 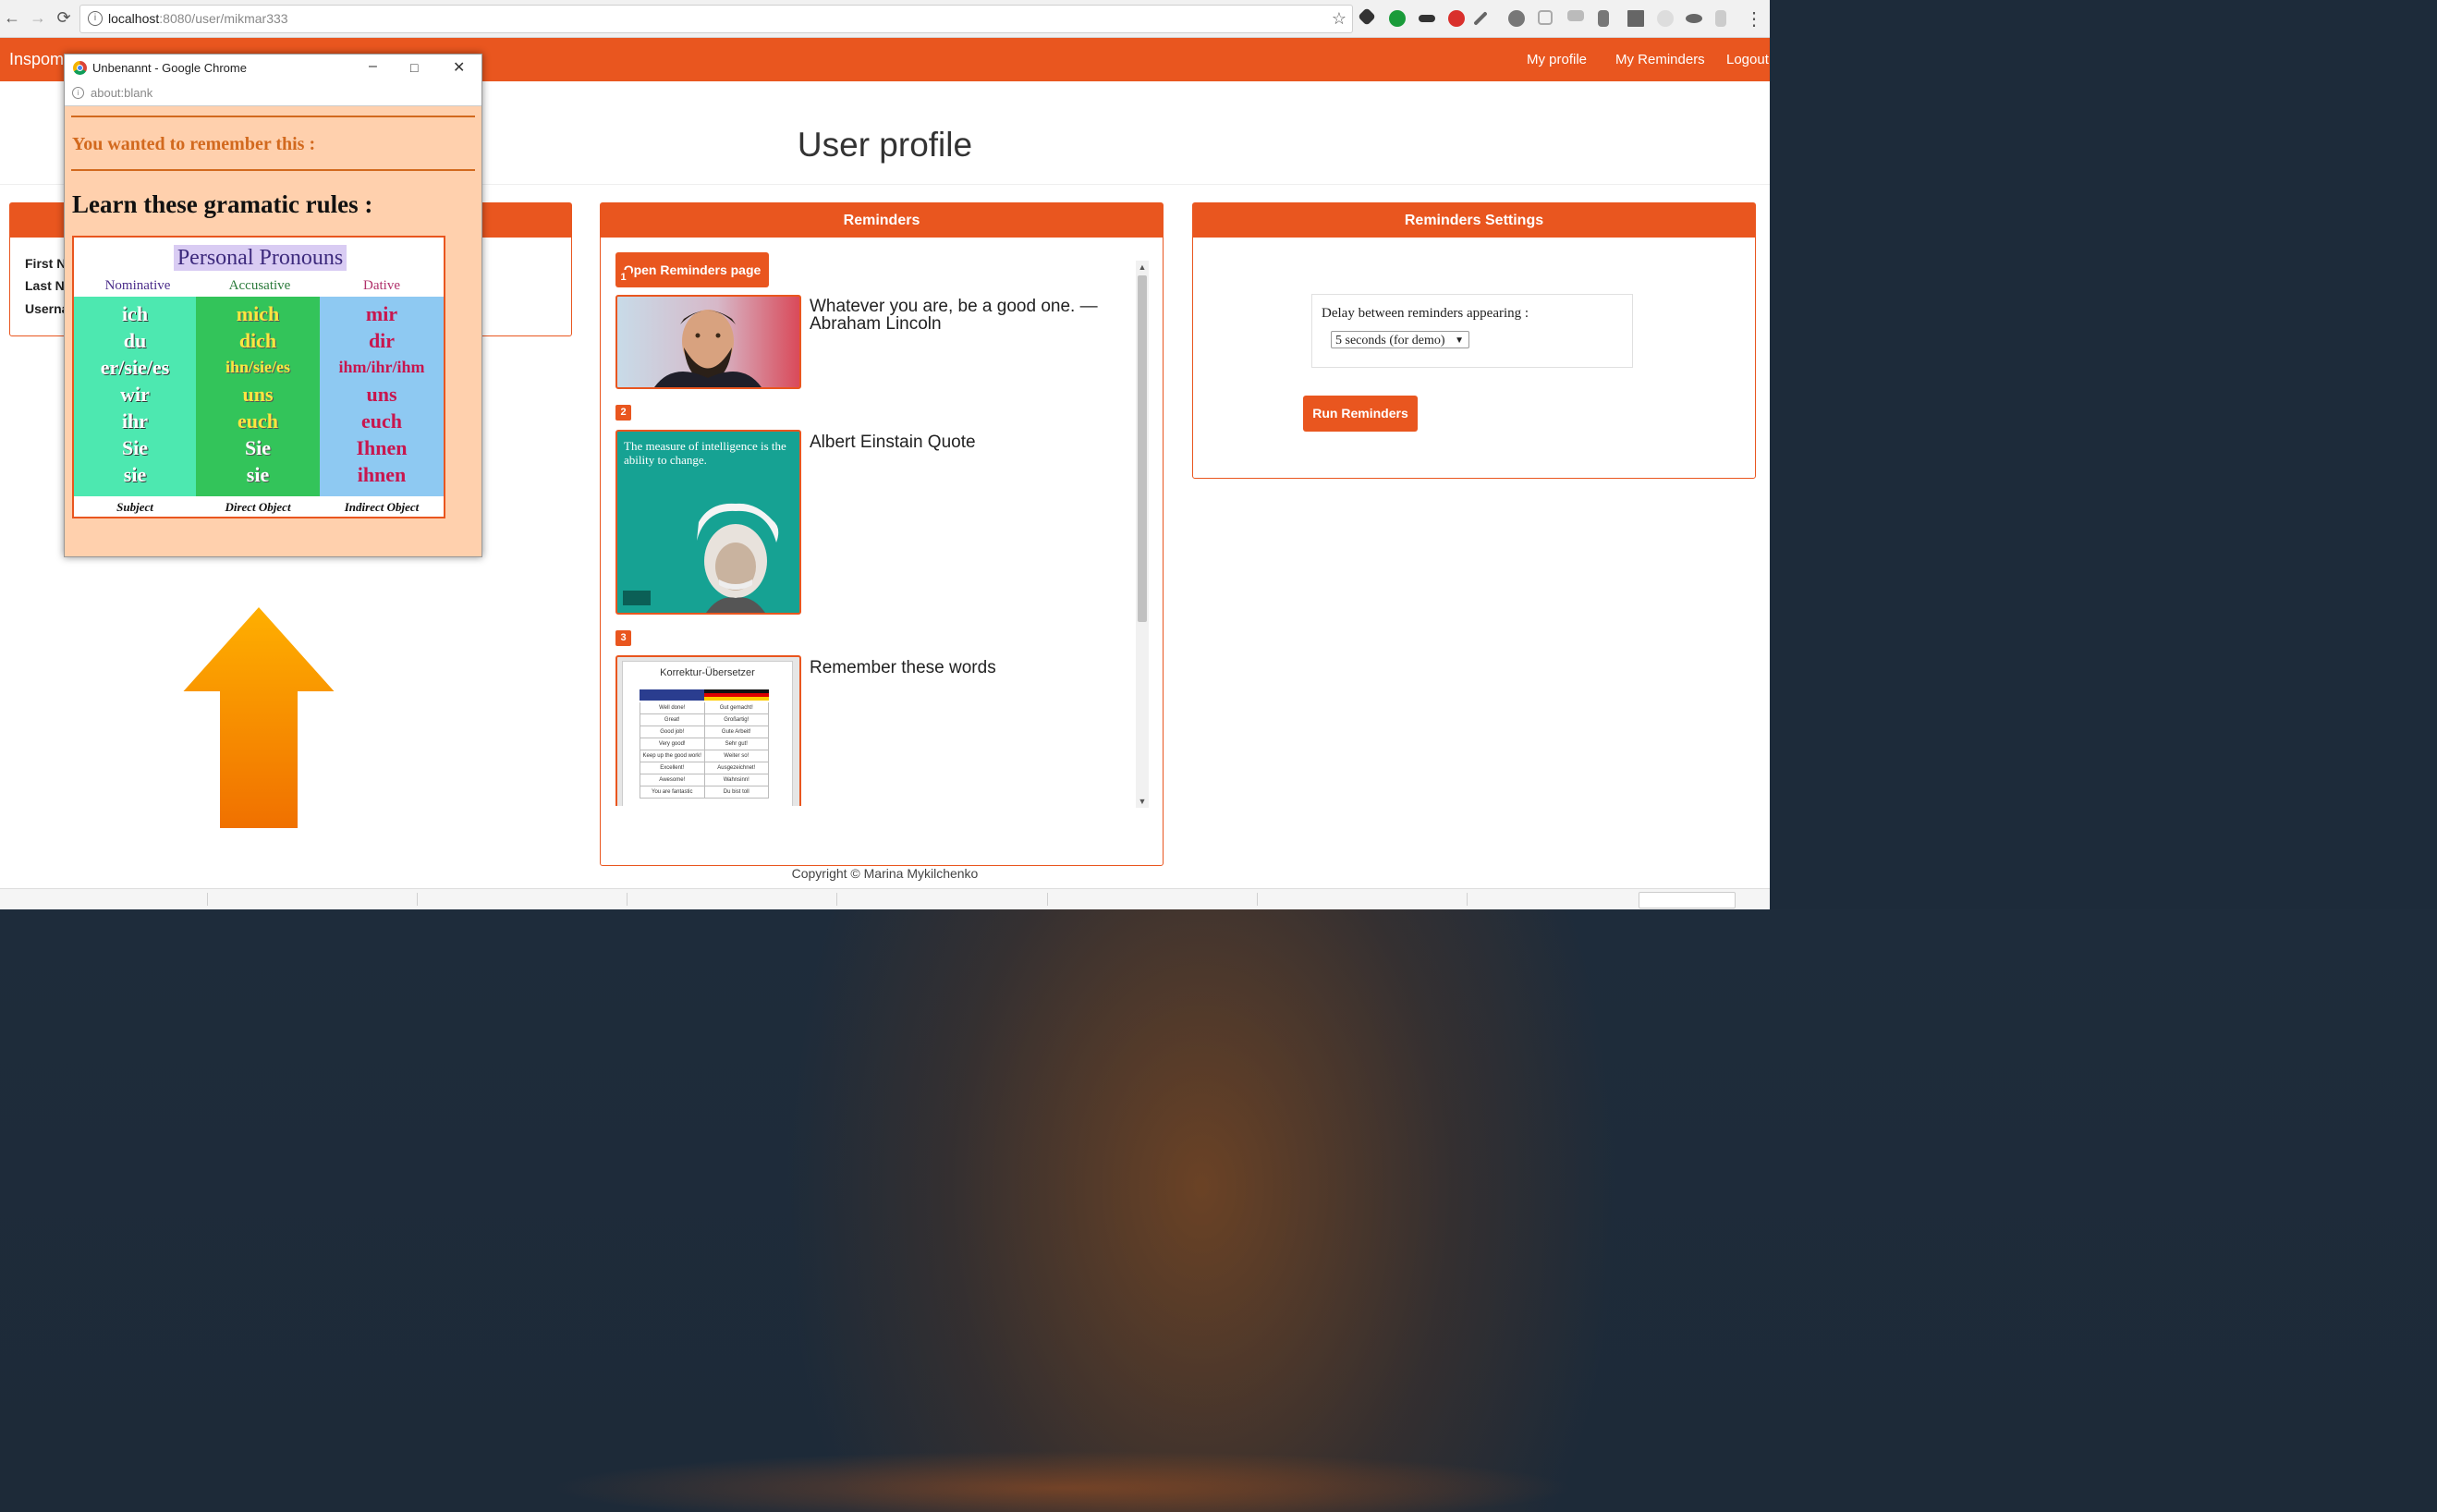 What do you see at coordinates (1142, 802) in the screenshot?
I see `scroll-down-icon: ▼` at bounding box center [1142, 802].